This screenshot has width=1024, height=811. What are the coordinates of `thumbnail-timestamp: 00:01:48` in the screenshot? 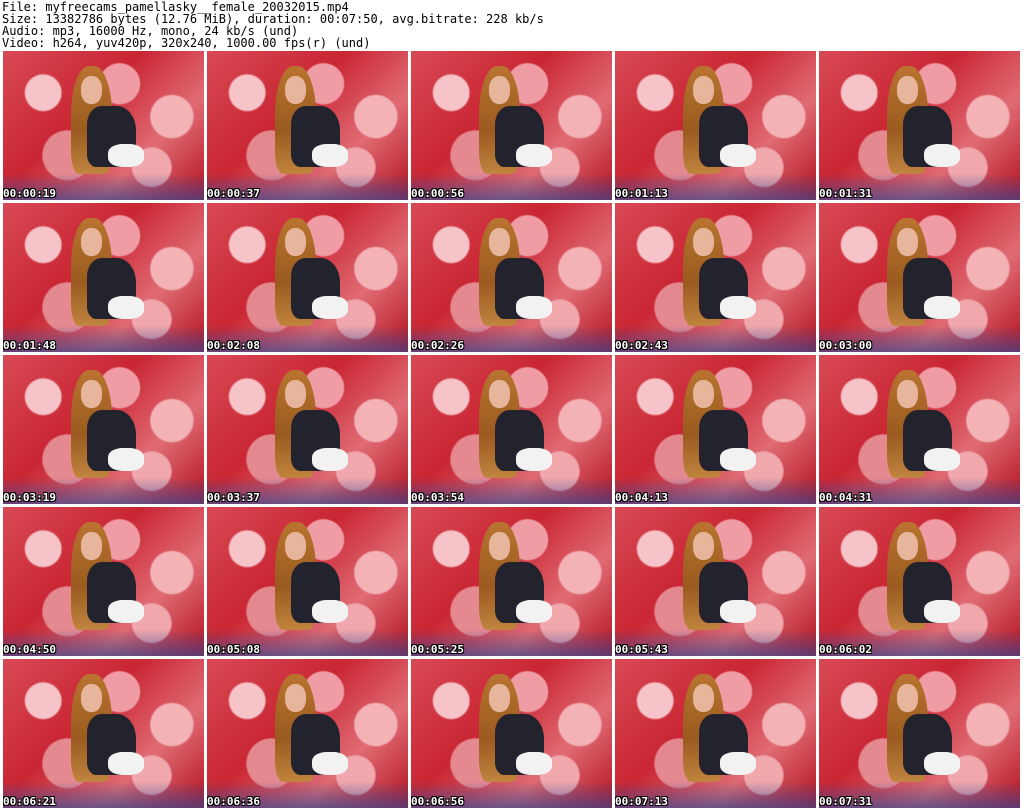 It's located at (29, 345).